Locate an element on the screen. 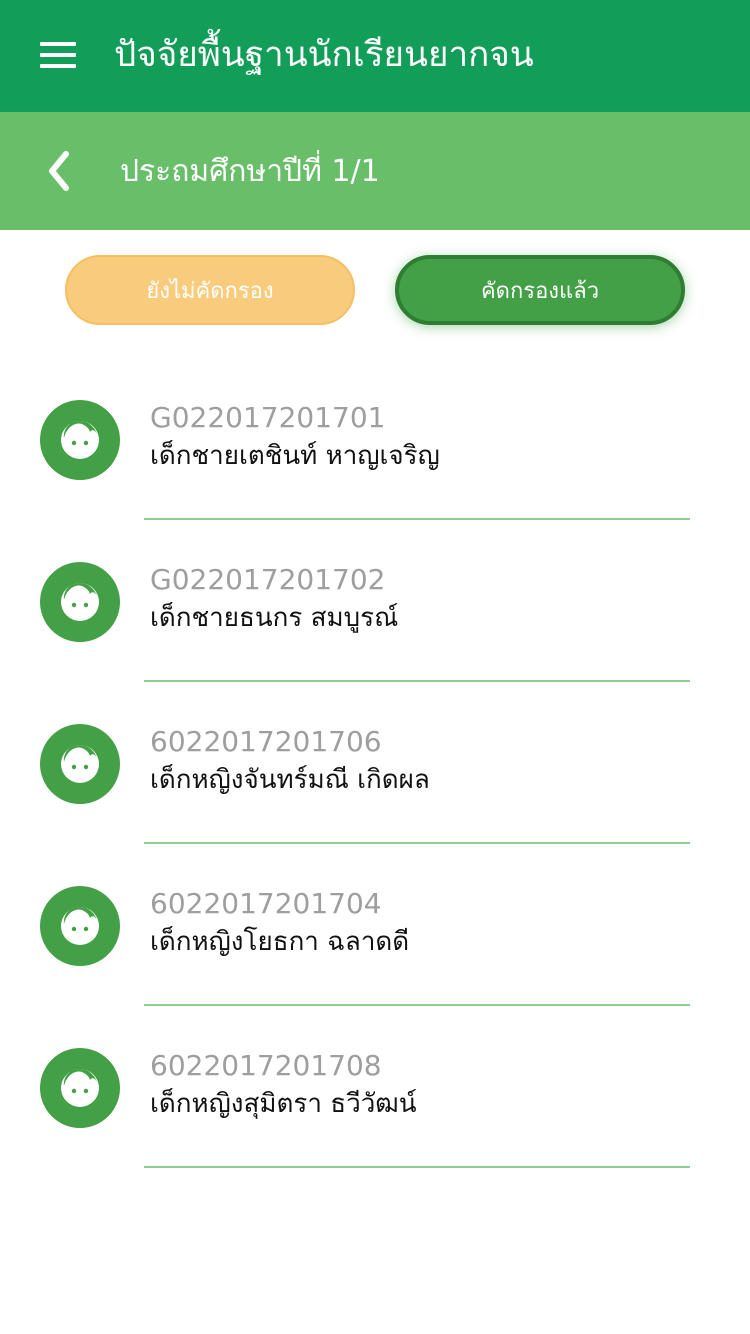 The image size is (750, 1334). list-item: G022017201702 เด็กชายธนกร สมบูรณ์ is located at coordinates (375, 601).